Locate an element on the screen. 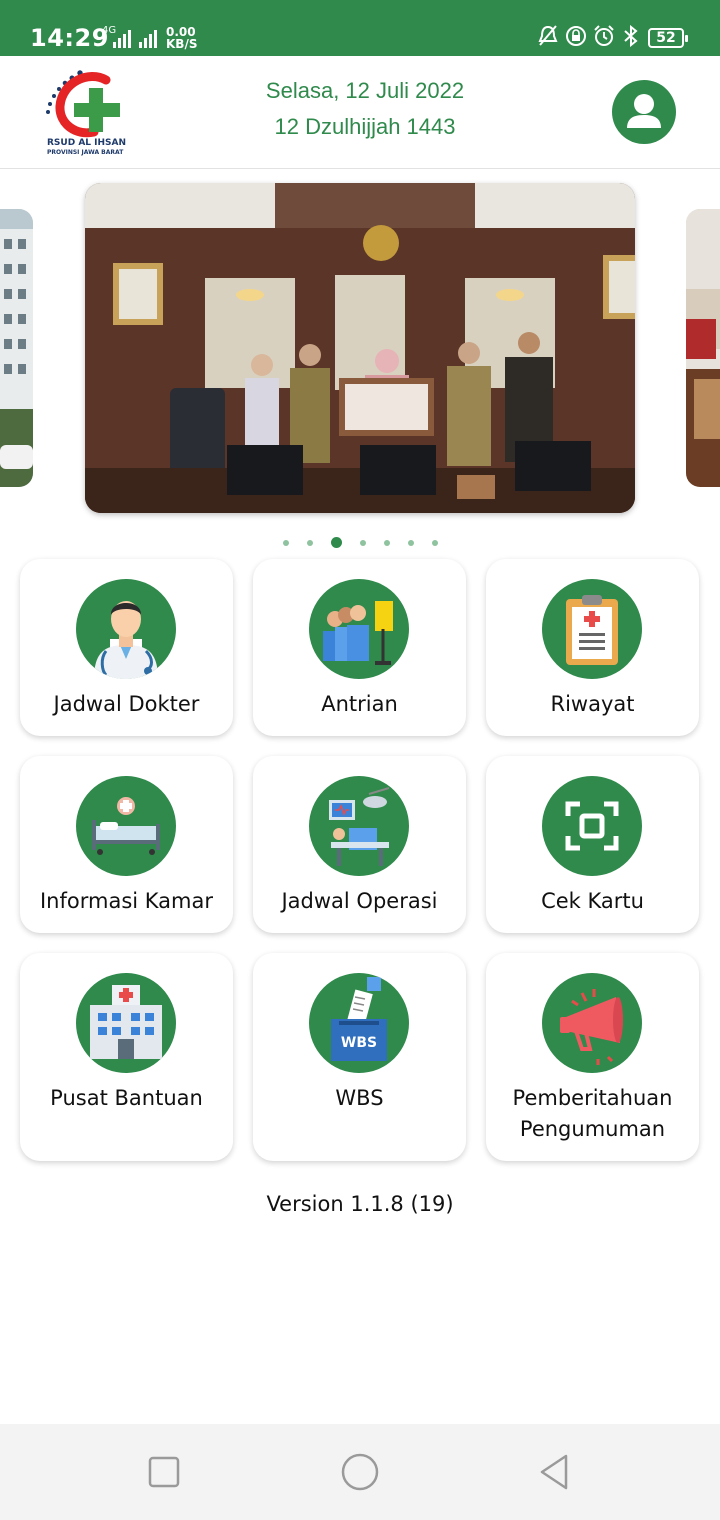 Image resolution: width=720 pixels, height=1520 pixels. menu-label: Jadwal Operasi is located at coordinates (359, 901).